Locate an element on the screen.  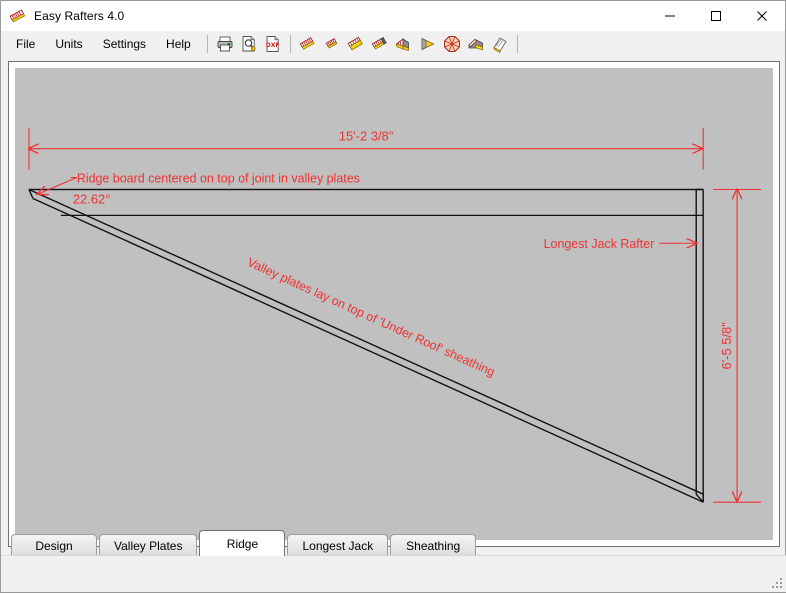
tab-ridge: Ridge is located at coordinates (242, 543).